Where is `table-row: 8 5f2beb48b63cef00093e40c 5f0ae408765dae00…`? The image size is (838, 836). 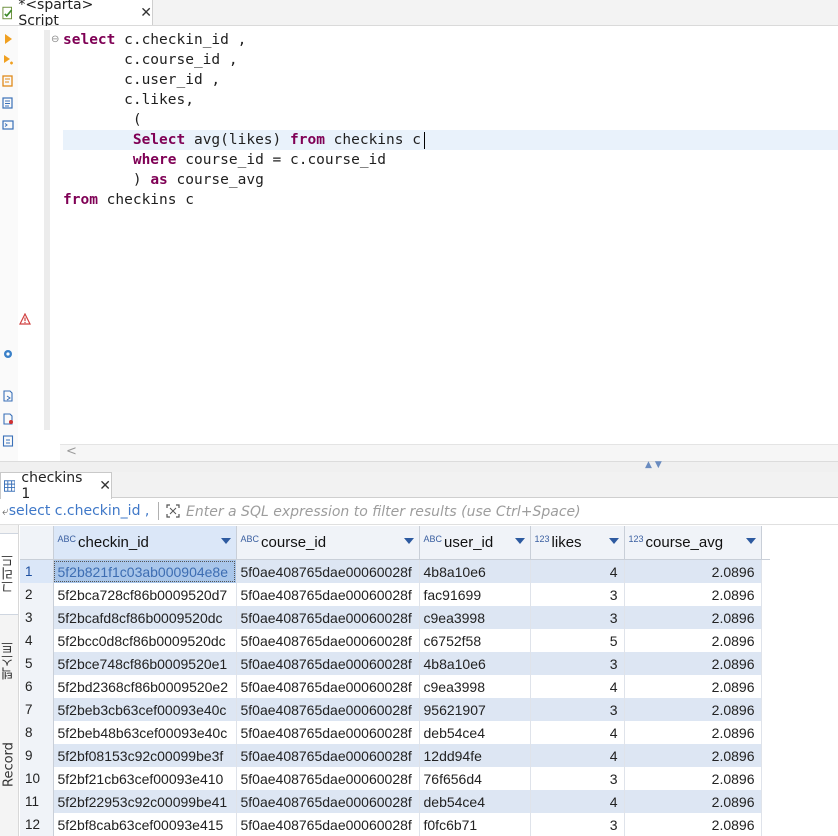 table-row: 8 5f2beb48b63cef00093e40c 5f0ae408765dae00… is located at coordinates (395, 732).